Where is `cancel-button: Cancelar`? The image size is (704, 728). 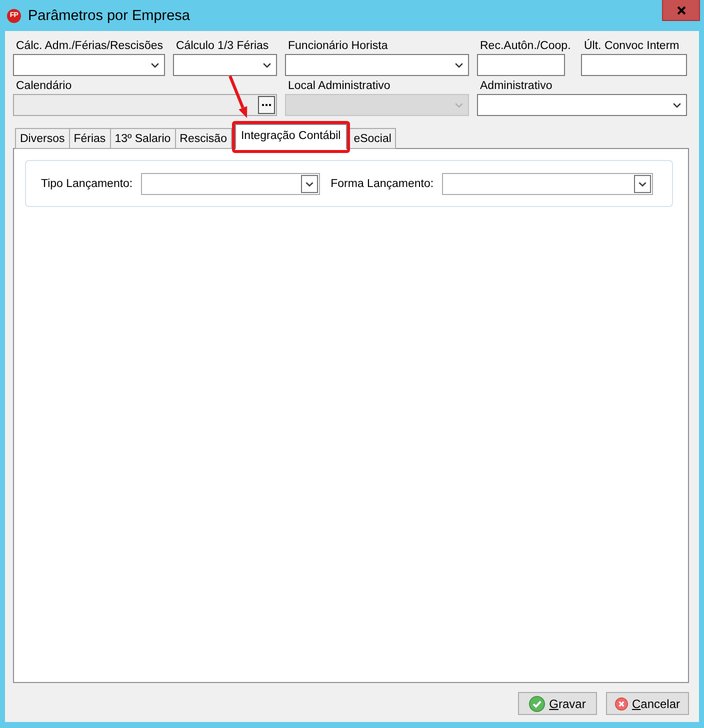
cancel-button: Cancelar is located at coordinates (647, 703).